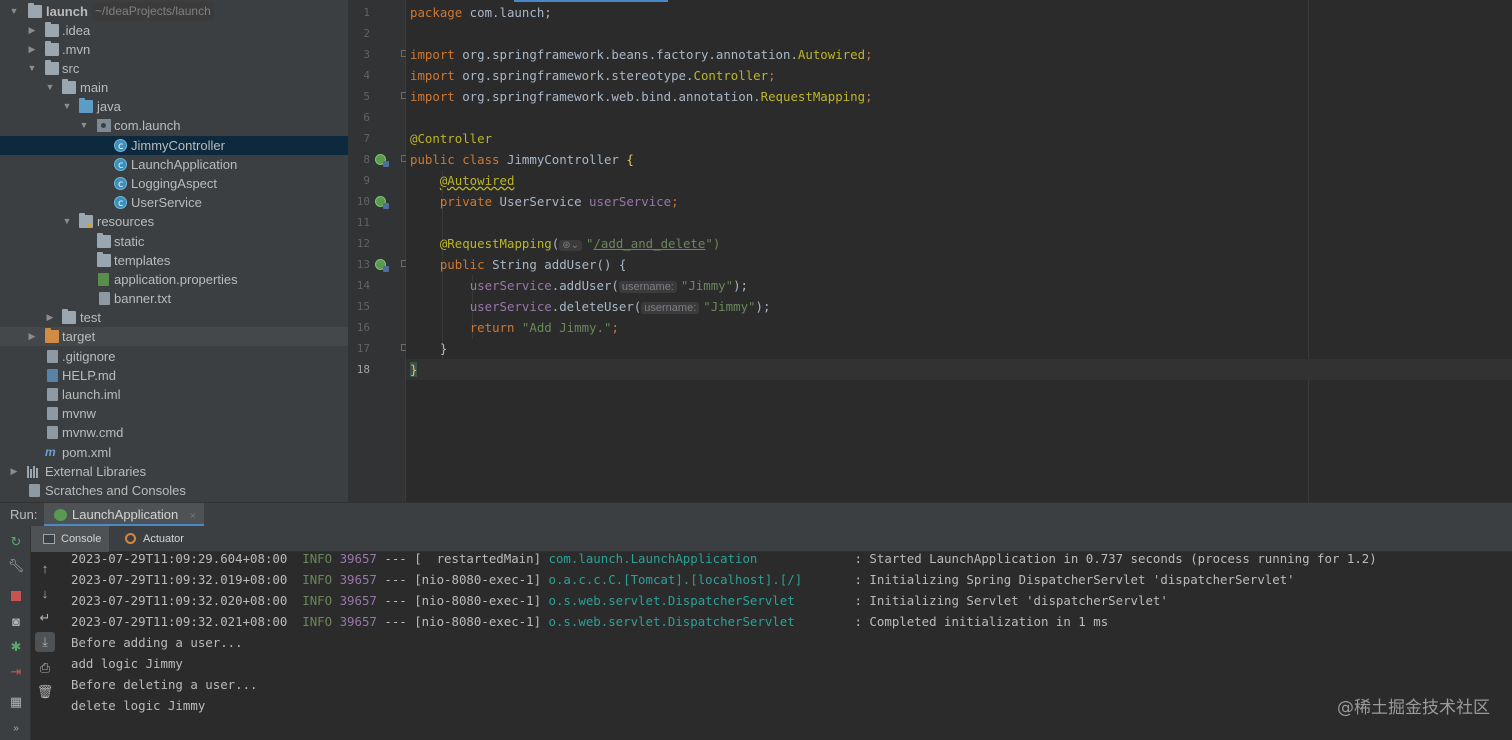 The width and height of the screenshot is (1512, 740). What do you see at coordinates (174, 336) in the screenshot?
I see `tree-item-target: ▶ target` at bounding box center [174, 336].